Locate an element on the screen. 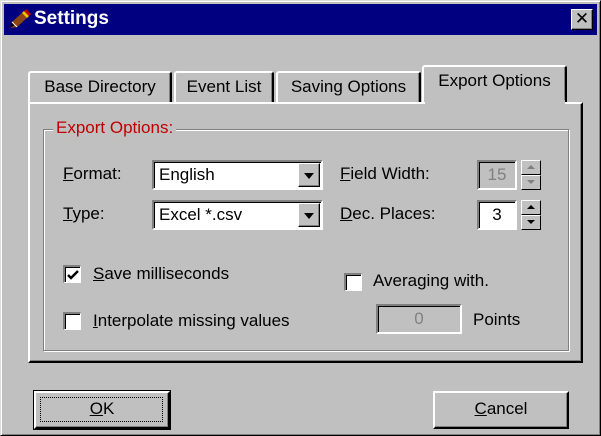  type-select: Excel *.csv is located at coordinates (237, 215).